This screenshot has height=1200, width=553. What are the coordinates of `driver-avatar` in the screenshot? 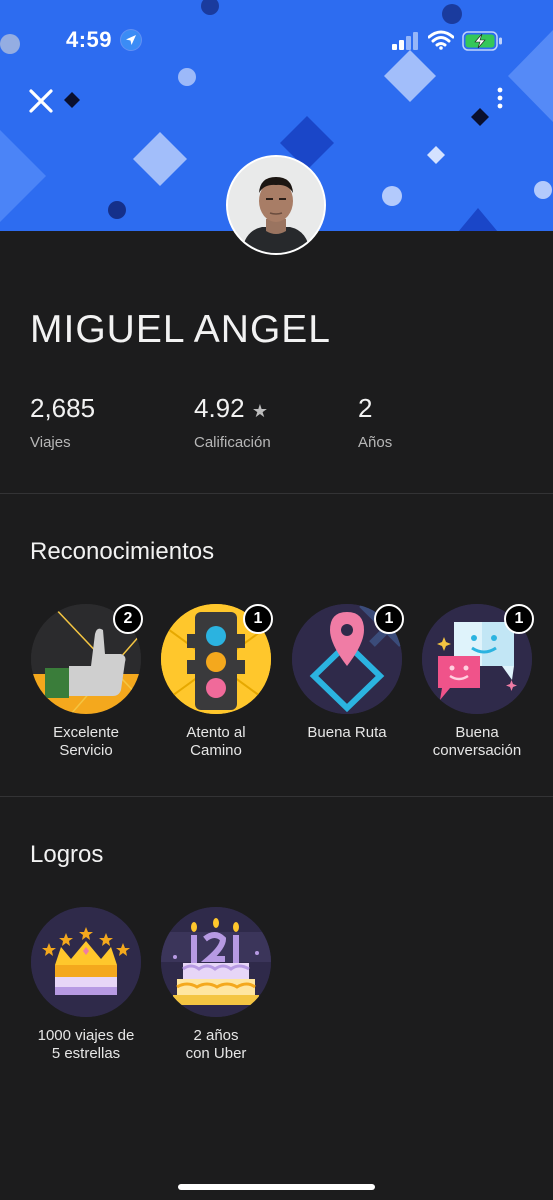 It's located at (276, 205).